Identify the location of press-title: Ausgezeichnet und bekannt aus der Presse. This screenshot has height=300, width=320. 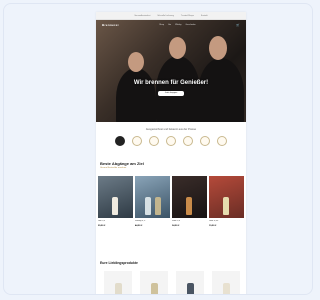
(171, 129).